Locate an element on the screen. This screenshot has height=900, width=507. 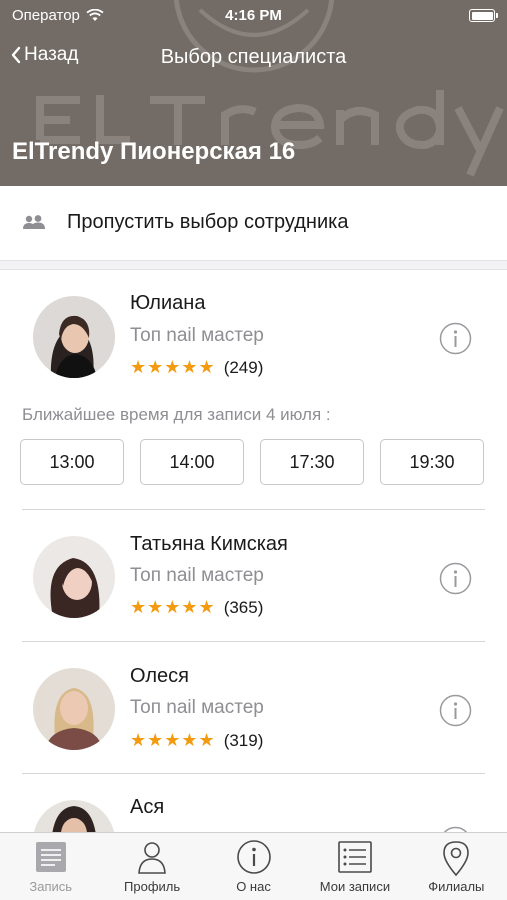
profile-icon is located at coordinates (152, 858).